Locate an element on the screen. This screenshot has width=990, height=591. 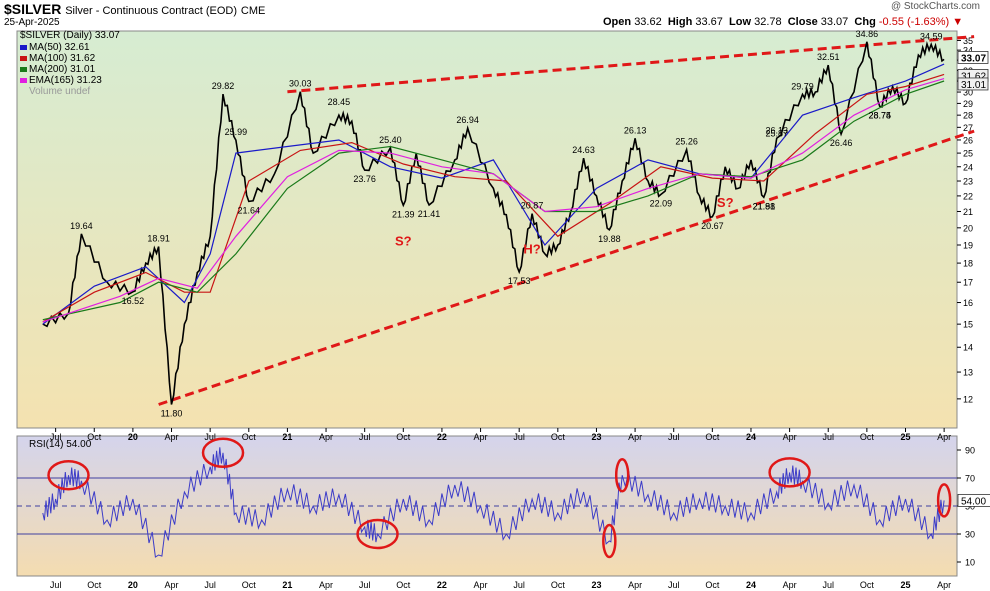
y-tick-label: 28 is located at coordinates (968, 116).